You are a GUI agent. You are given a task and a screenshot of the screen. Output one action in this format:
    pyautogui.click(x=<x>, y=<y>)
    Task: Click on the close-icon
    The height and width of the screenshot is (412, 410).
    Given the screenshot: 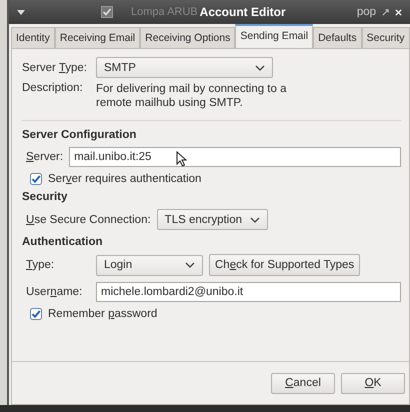 What is the action you would take?
    pyautogui.click(x=398, y=12)
    